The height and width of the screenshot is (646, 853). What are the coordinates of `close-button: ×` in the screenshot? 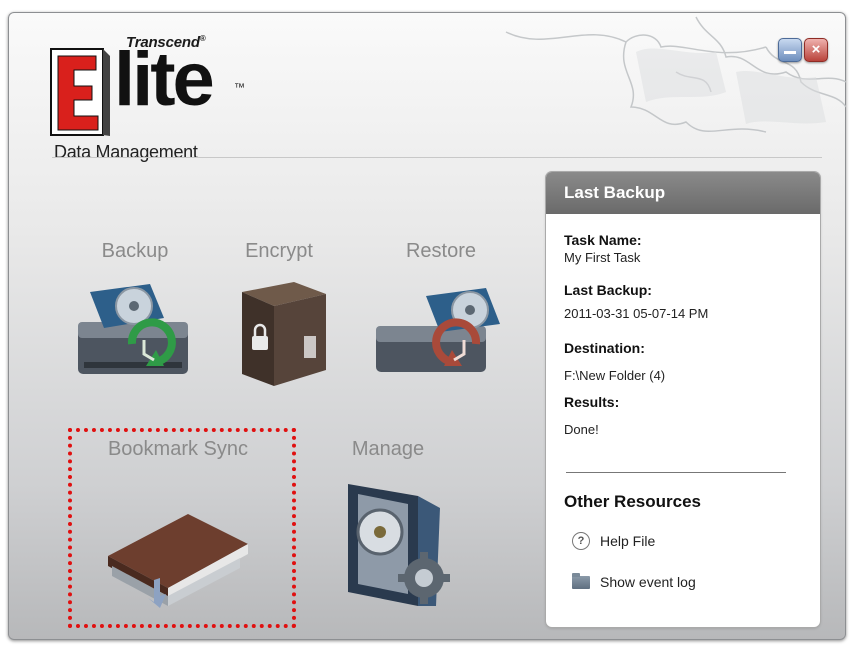 It's located at (816, 50).